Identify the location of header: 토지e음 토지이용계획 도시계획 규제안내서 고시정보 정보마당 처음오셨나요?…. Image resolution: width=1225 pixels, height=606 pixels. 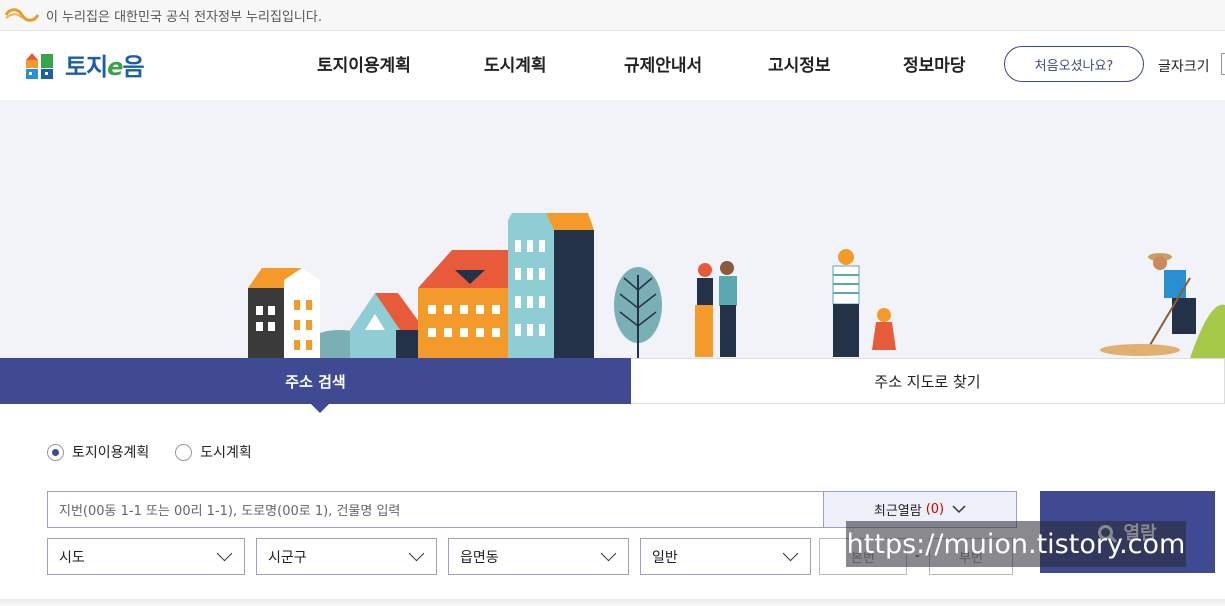
(612, 65).